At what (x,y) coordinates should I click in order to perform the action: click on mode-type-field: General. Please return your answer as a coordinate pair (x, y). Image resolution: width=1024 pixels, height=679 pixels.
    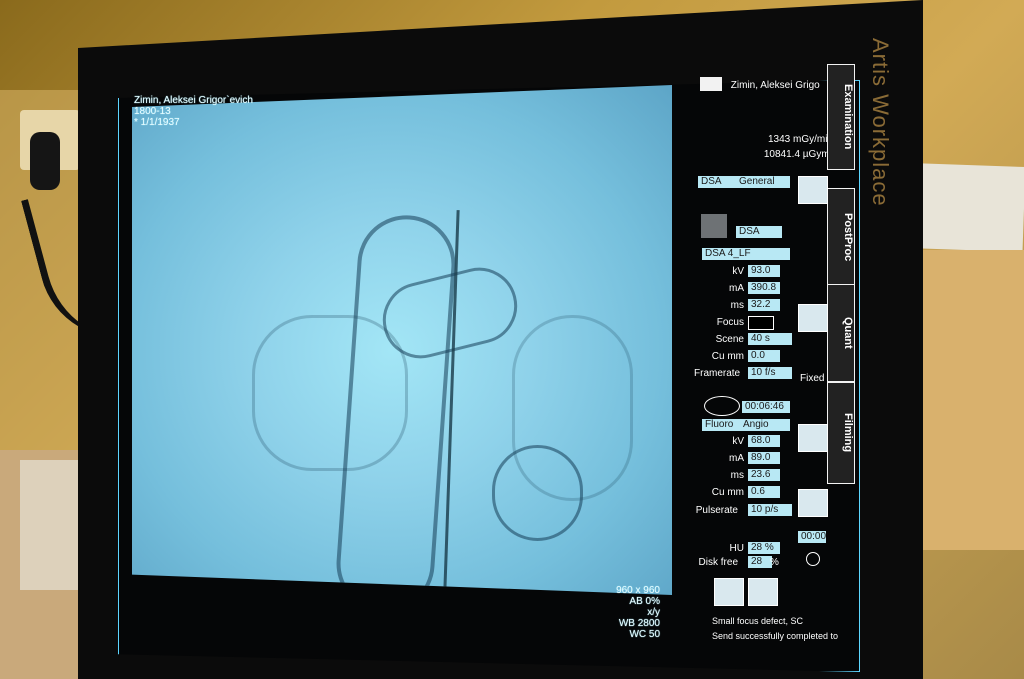
    Looking at the image, I should click on (763, 182).